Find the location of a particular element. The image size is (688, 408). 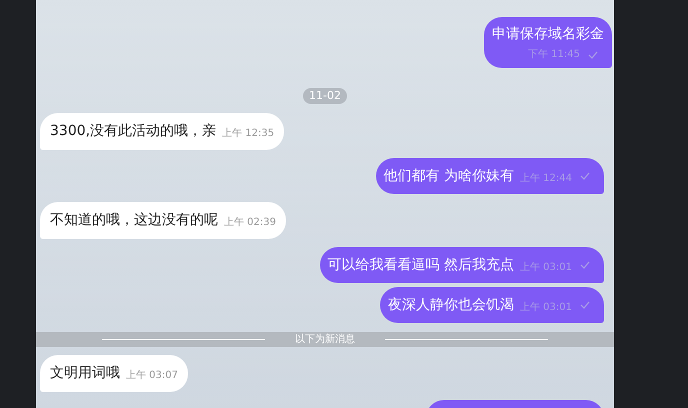

message-bubble: 3300,没有此活动的哦，亲 上午 12:35 is located at coordinates (162, 131).